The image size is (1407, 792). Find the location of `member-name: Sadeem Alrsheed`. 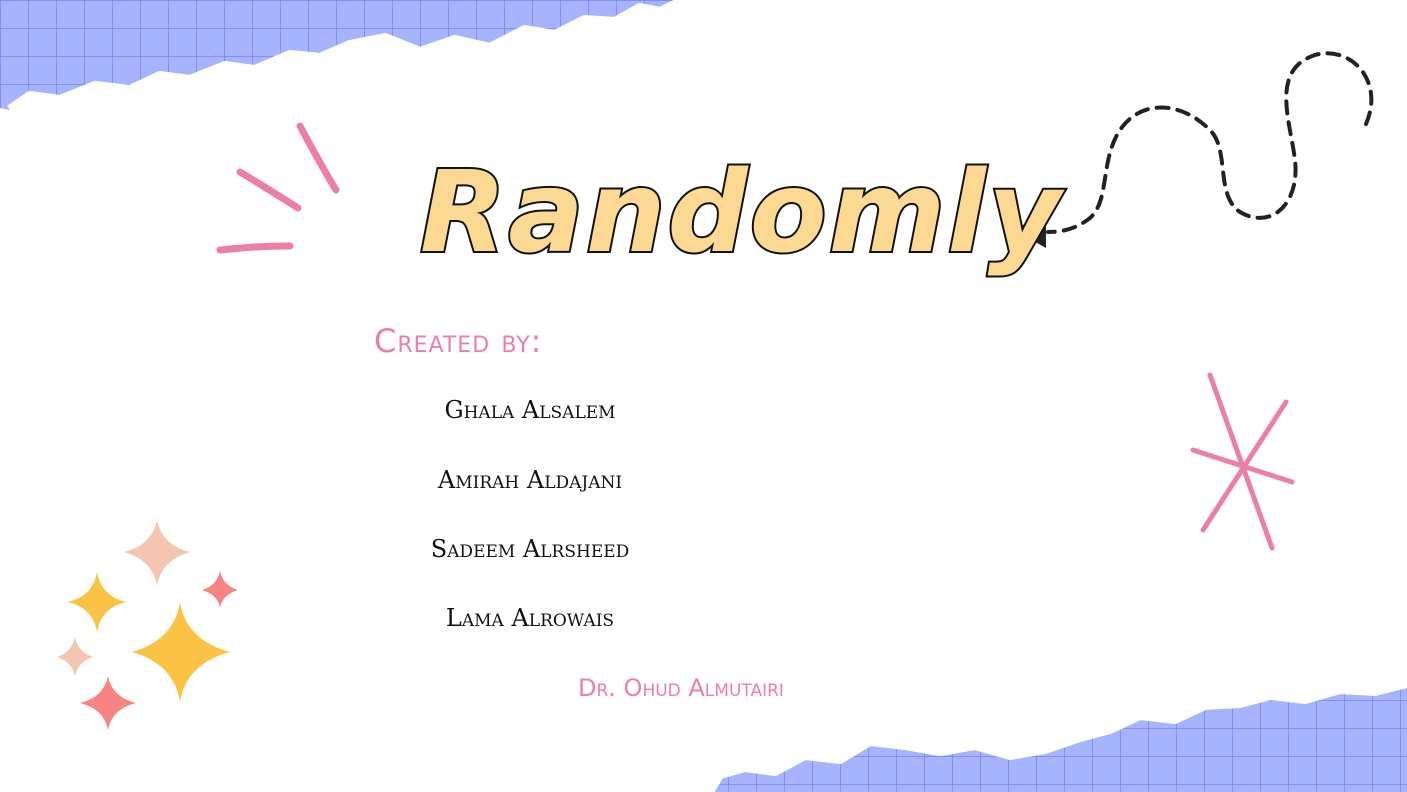

member-name: Sadeem Alrsheed is located at coordinates (530, 549).